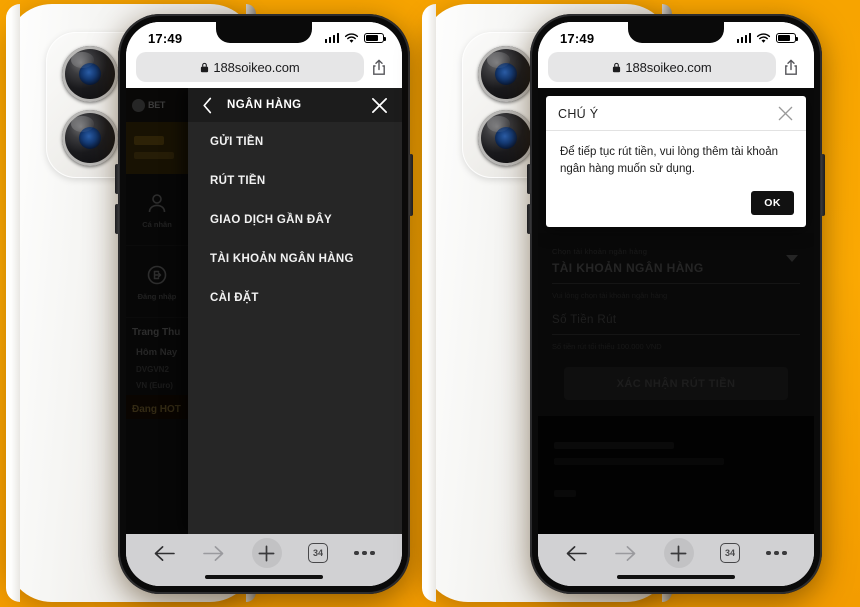 This screenshot has height=607, width=860. Describe the element at coordinates (295, 219) in the screenshot. I see `menu-item-recent-transactions: GIAO DỊCH GẦN ĐÂY` at that location.